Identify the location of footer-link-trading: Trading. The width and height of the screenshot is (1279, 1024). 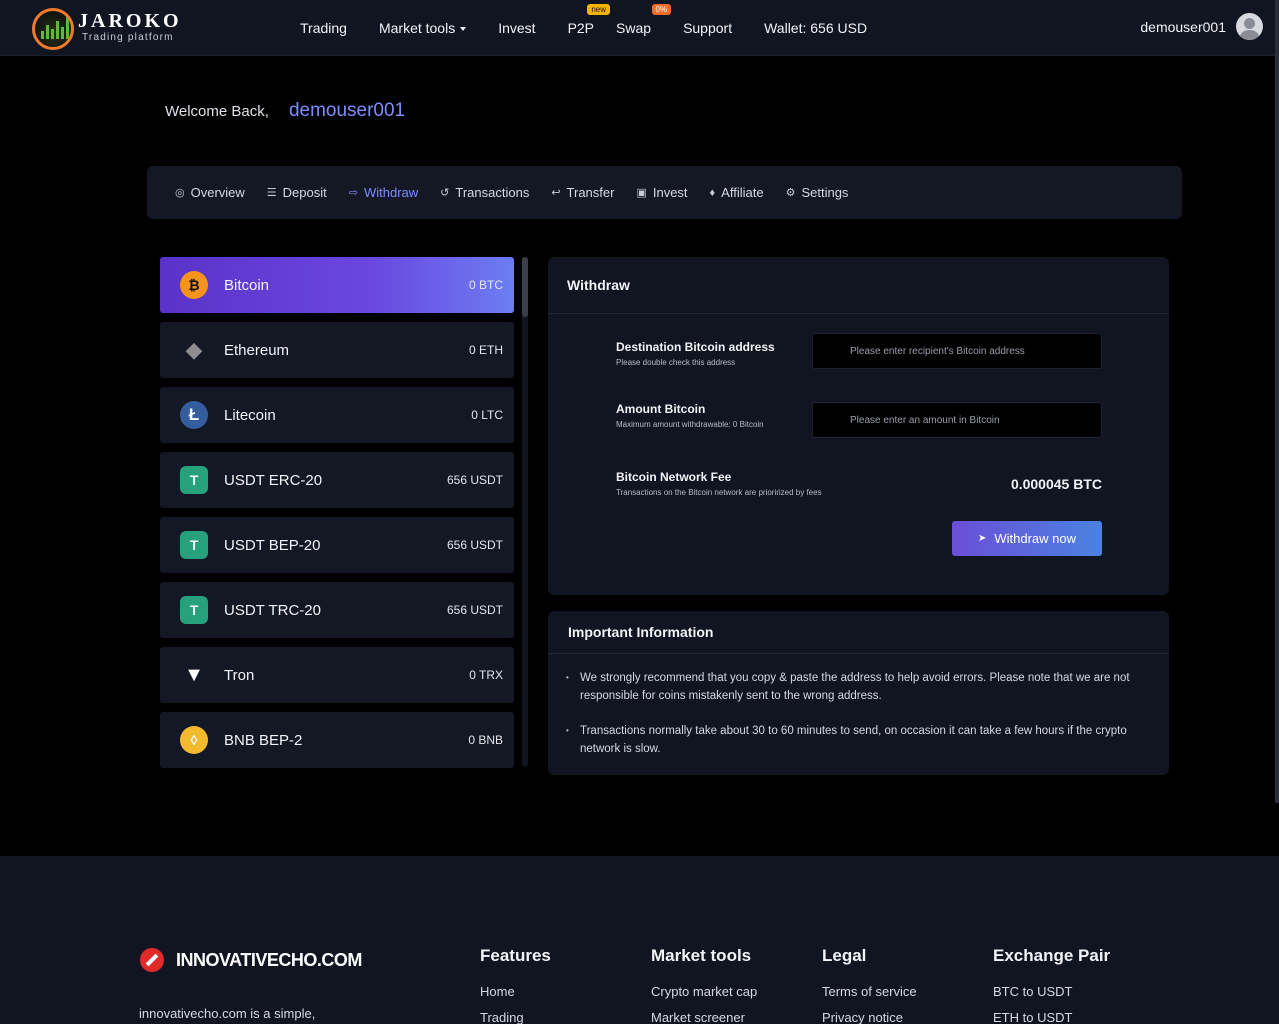
(515, 1017).